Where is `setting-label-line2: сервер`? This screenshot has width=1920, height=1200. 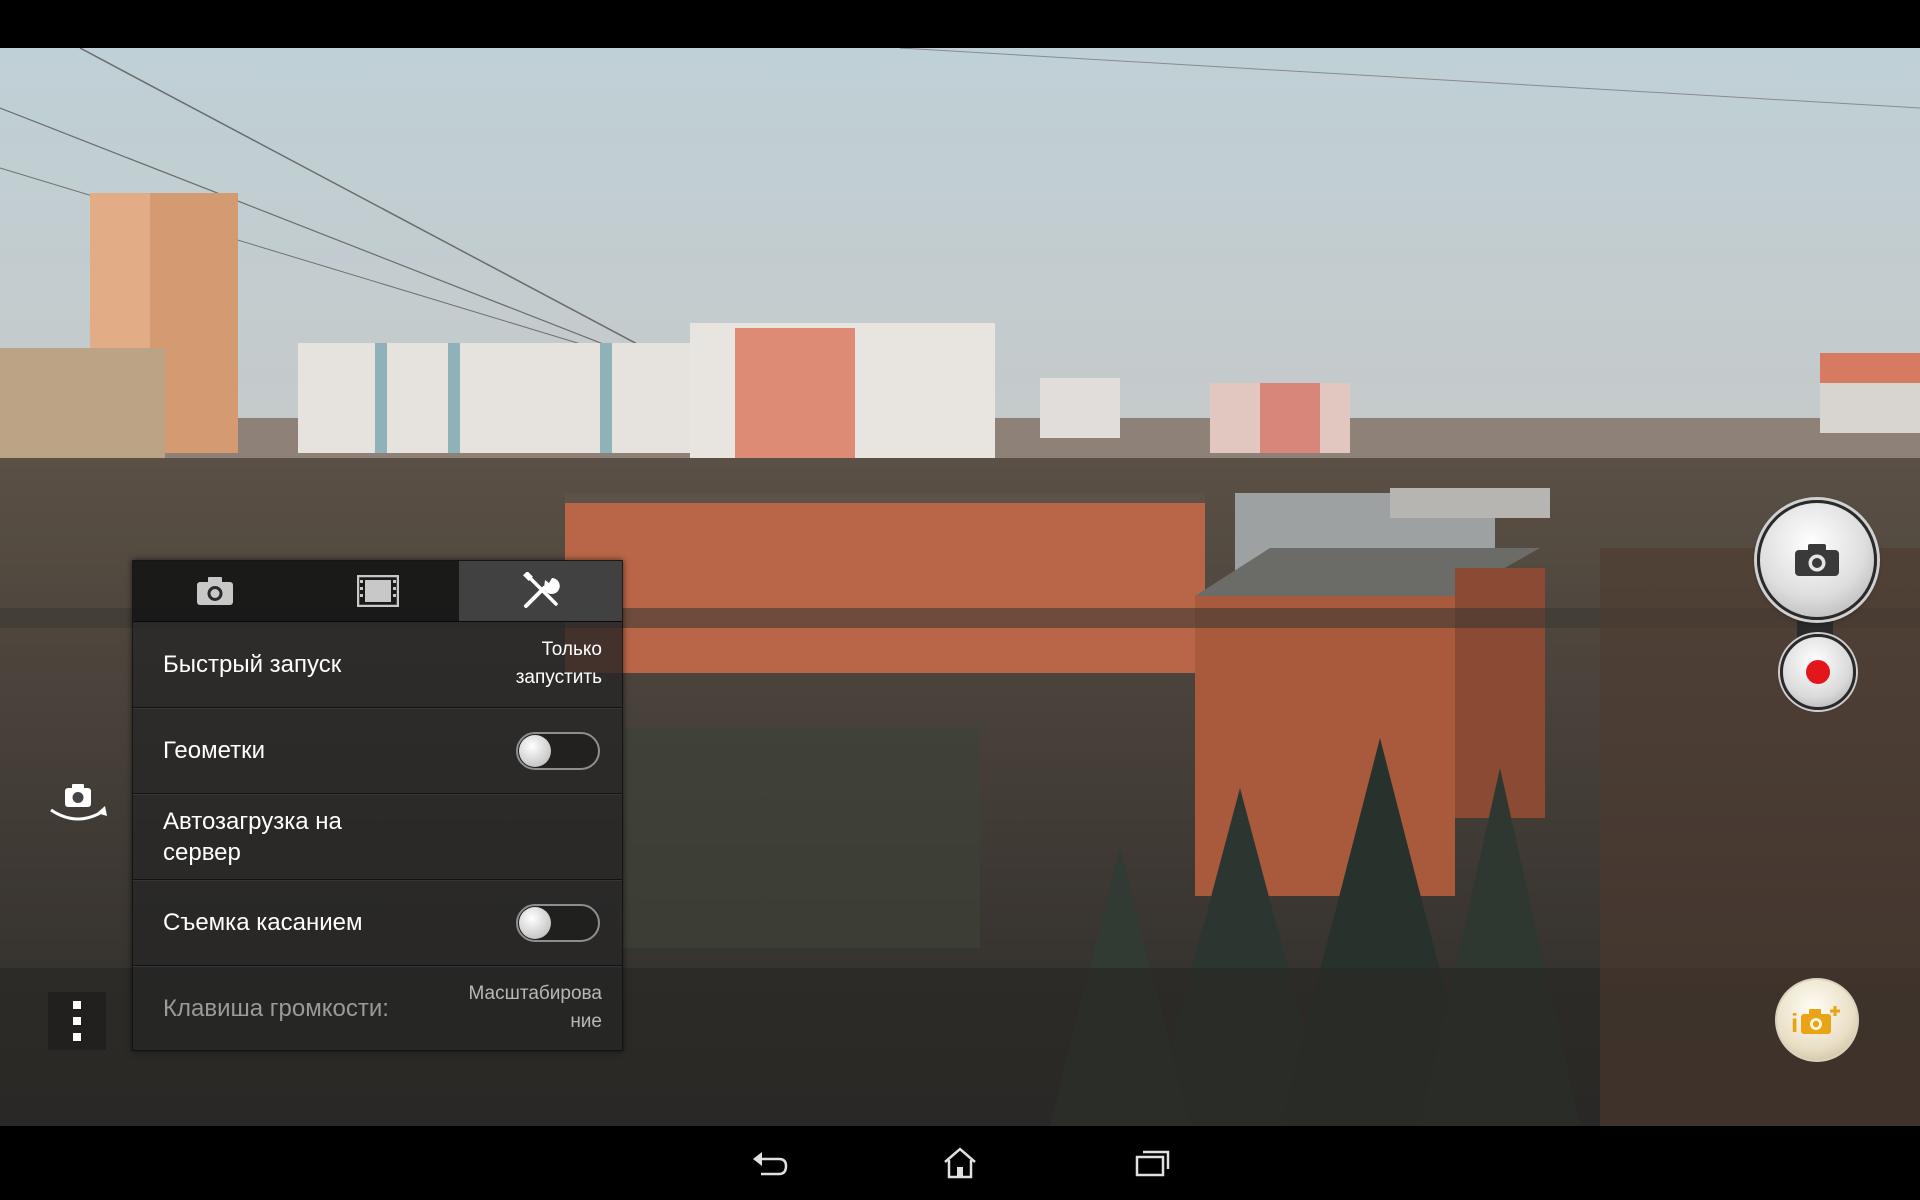 setting-label-line2: сервер is located at coordinates (202, 852).